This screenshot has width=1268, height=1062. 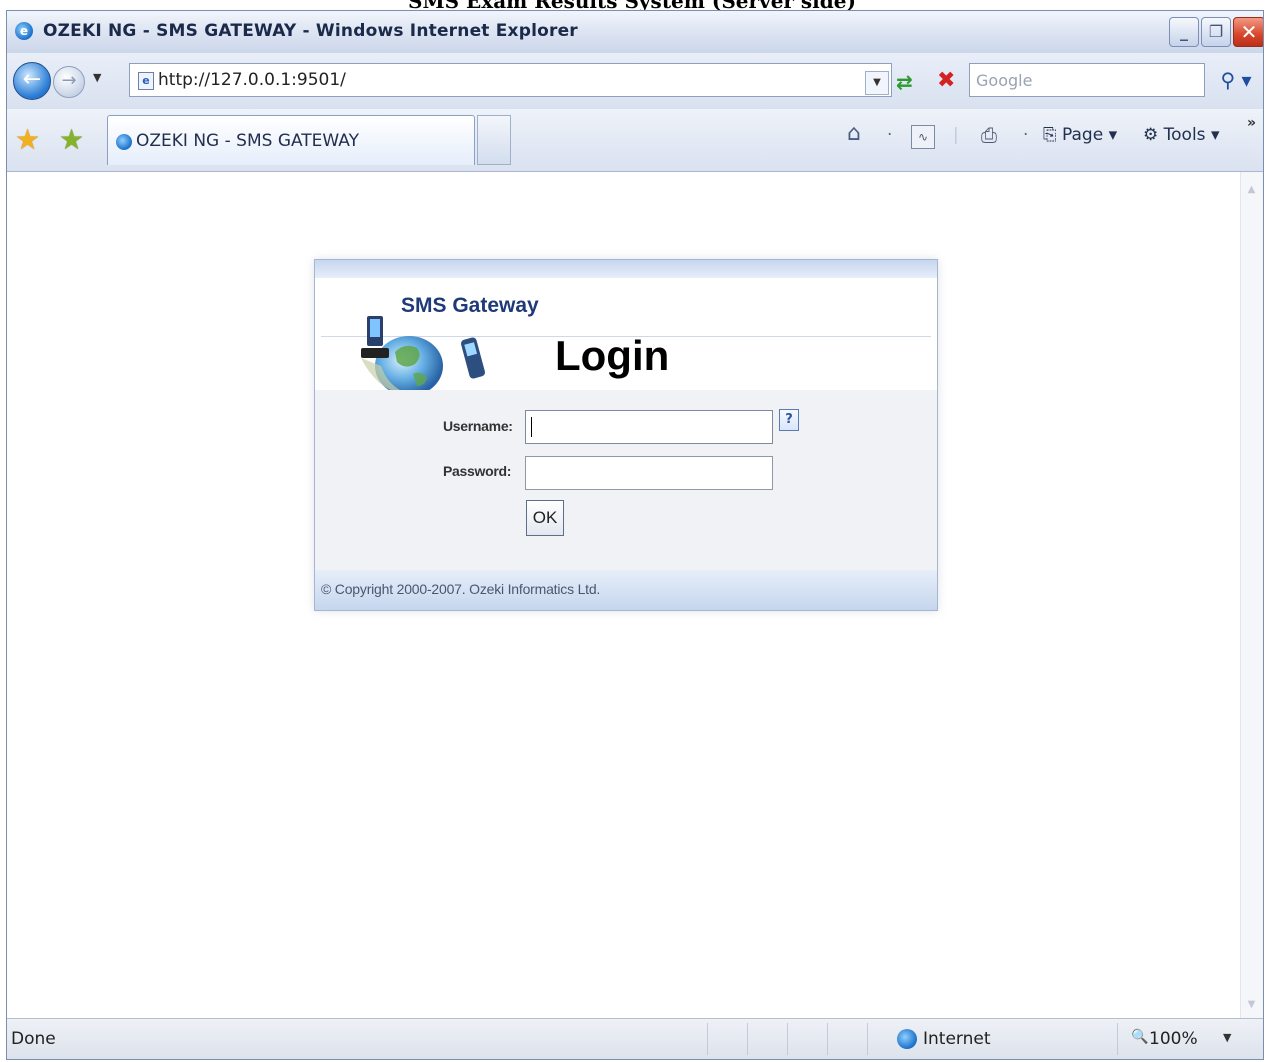 I want to click on status-text: Done, so click(x=33, y=1039).